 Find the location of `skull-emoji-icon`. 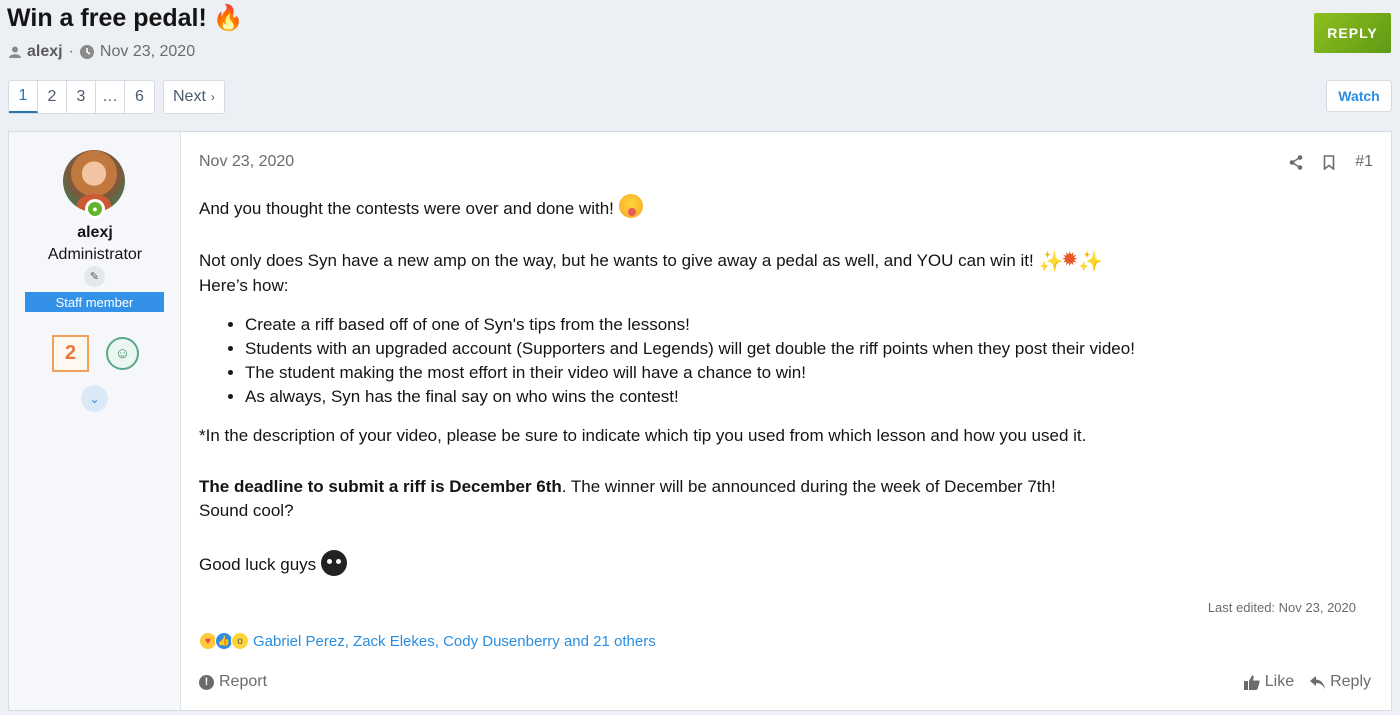

skull-emoji-icon is located at coordinates (333, 563).